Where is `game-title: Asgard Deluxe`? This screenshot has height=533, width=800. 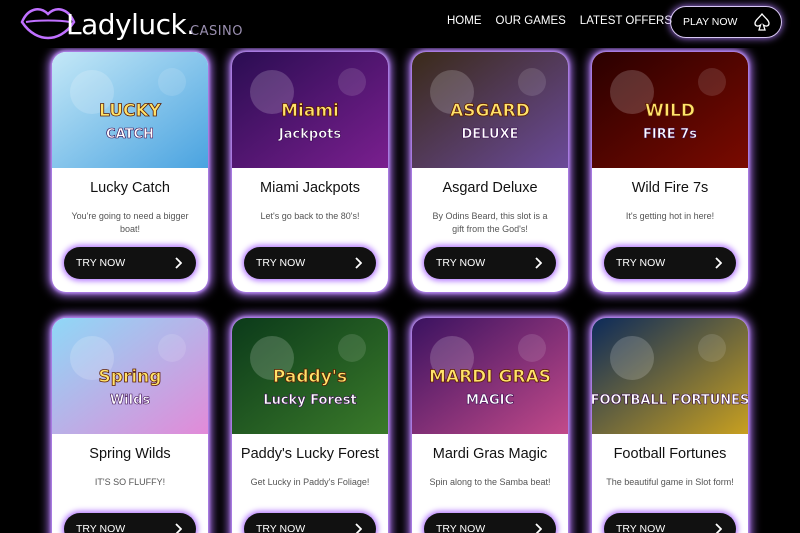 game-title: Asgard Deluxe is located at coordinates (490, 188).